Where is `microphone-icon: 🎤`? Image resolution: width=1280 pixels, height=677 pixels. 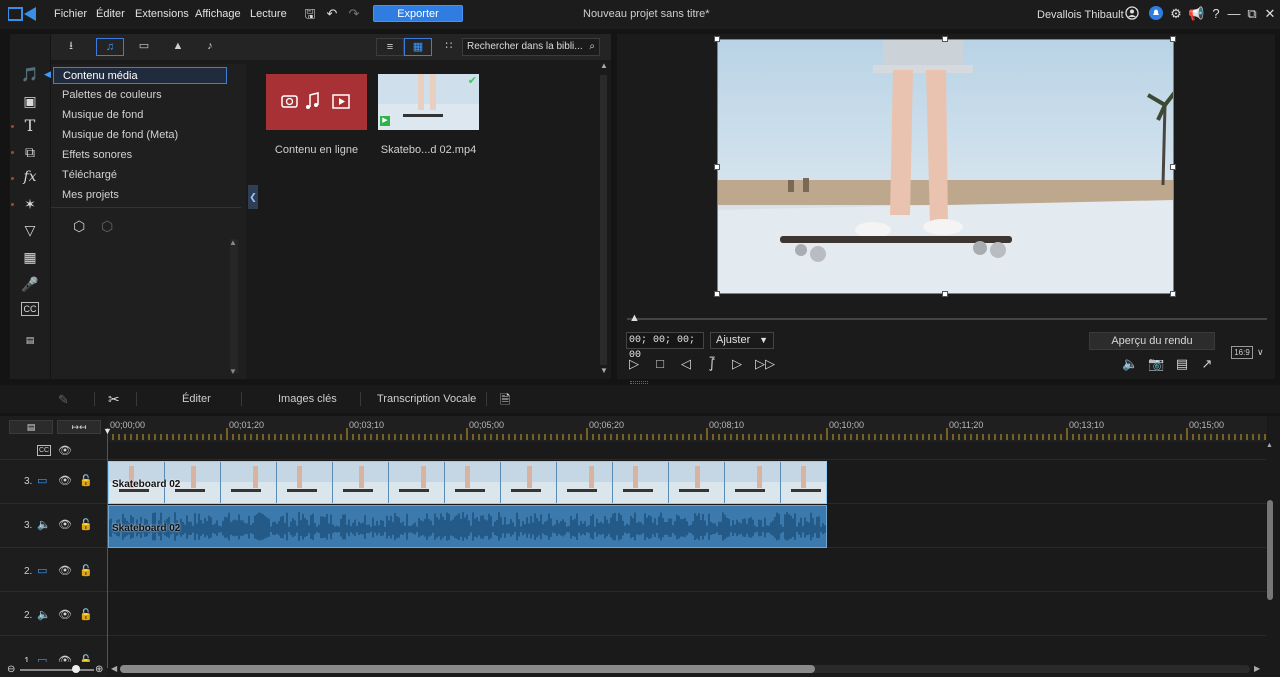 microphone-icon: 🎤 is located at coordinates (30, 284).